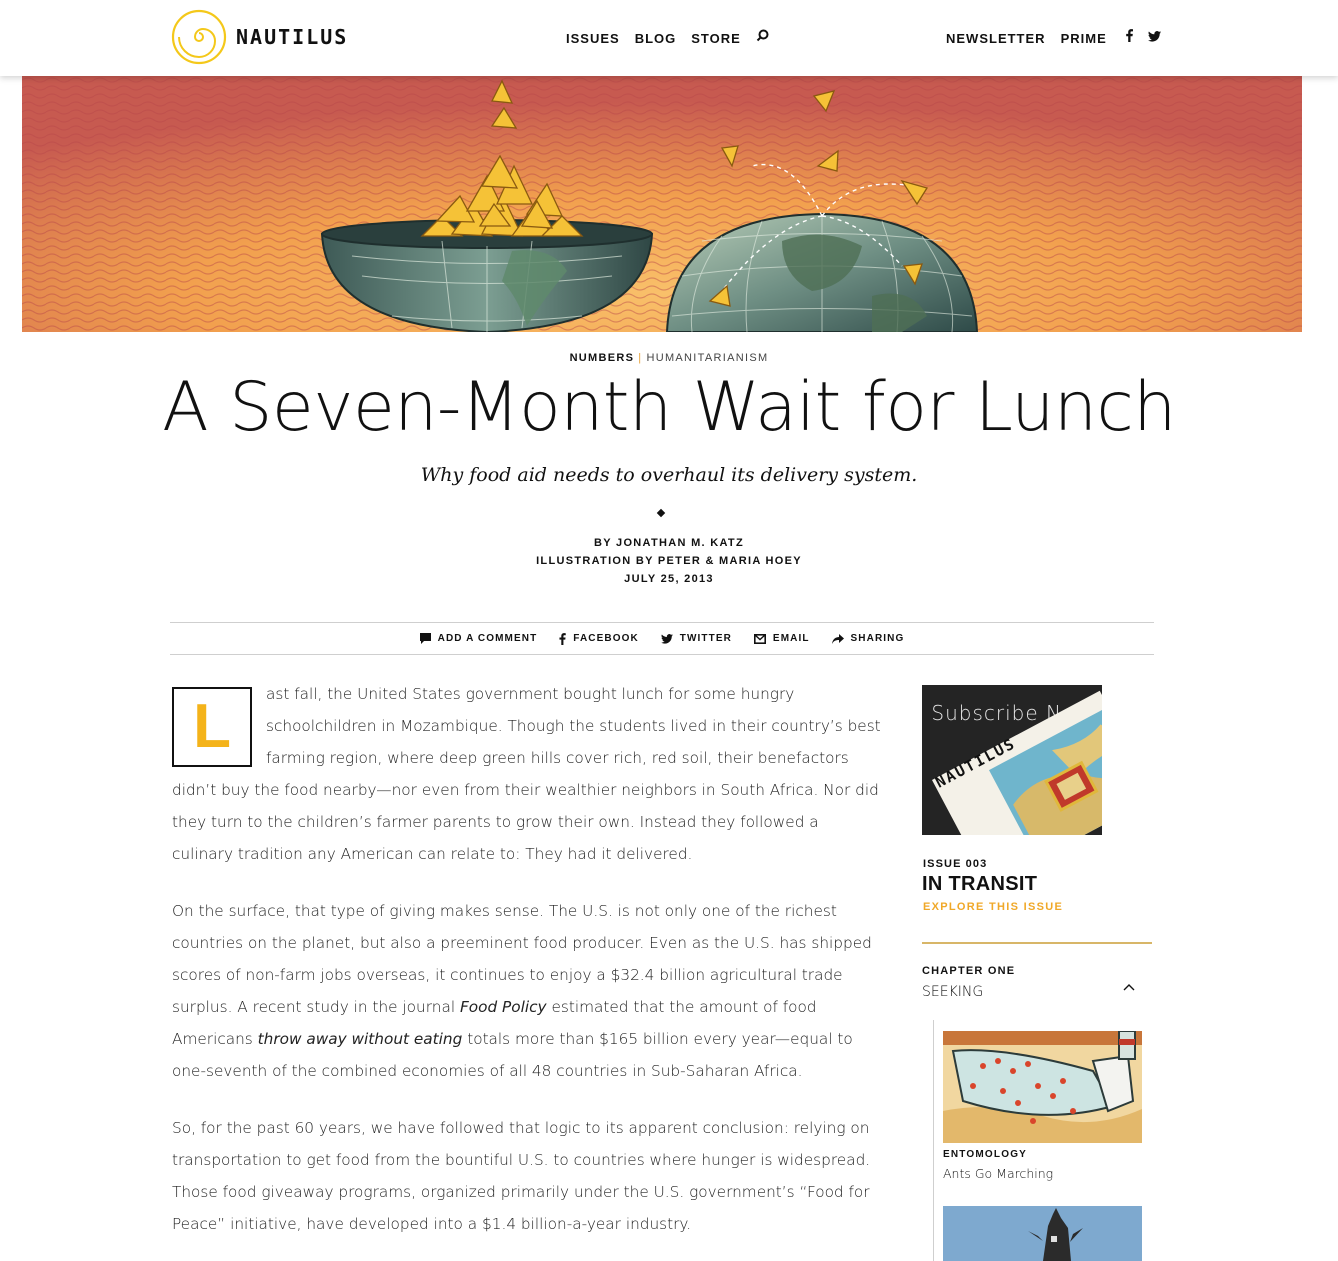 The image size is (1338, 1261). I want to click on category-link: NUMBERS, so click(602, 358).